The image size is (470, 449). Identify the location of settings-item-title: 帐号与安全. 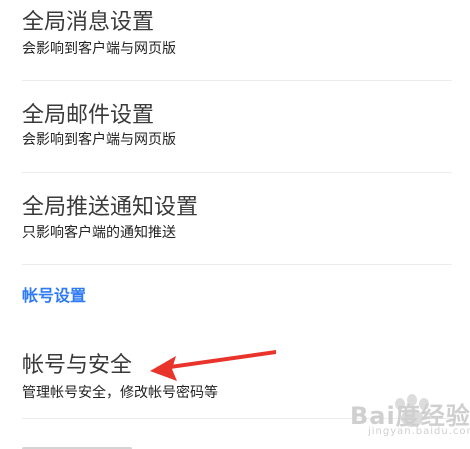
(77, 365).